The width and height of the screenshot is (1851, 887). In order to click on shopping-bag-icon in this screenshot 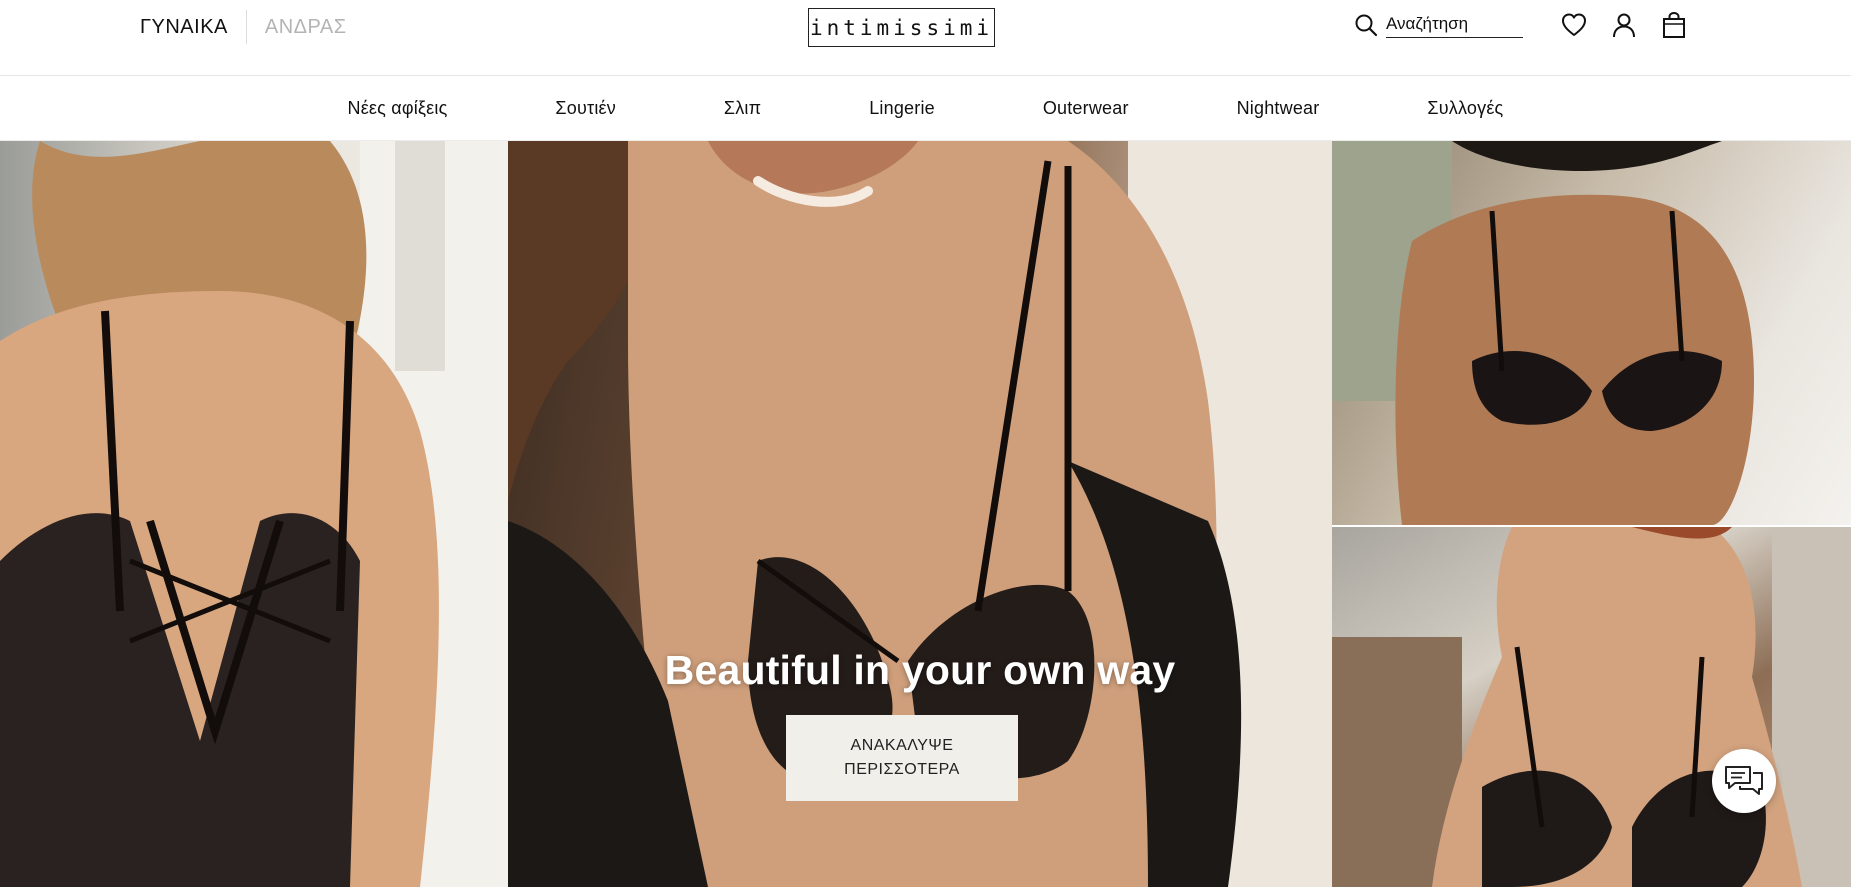, I will do `click(1674, 25)`.